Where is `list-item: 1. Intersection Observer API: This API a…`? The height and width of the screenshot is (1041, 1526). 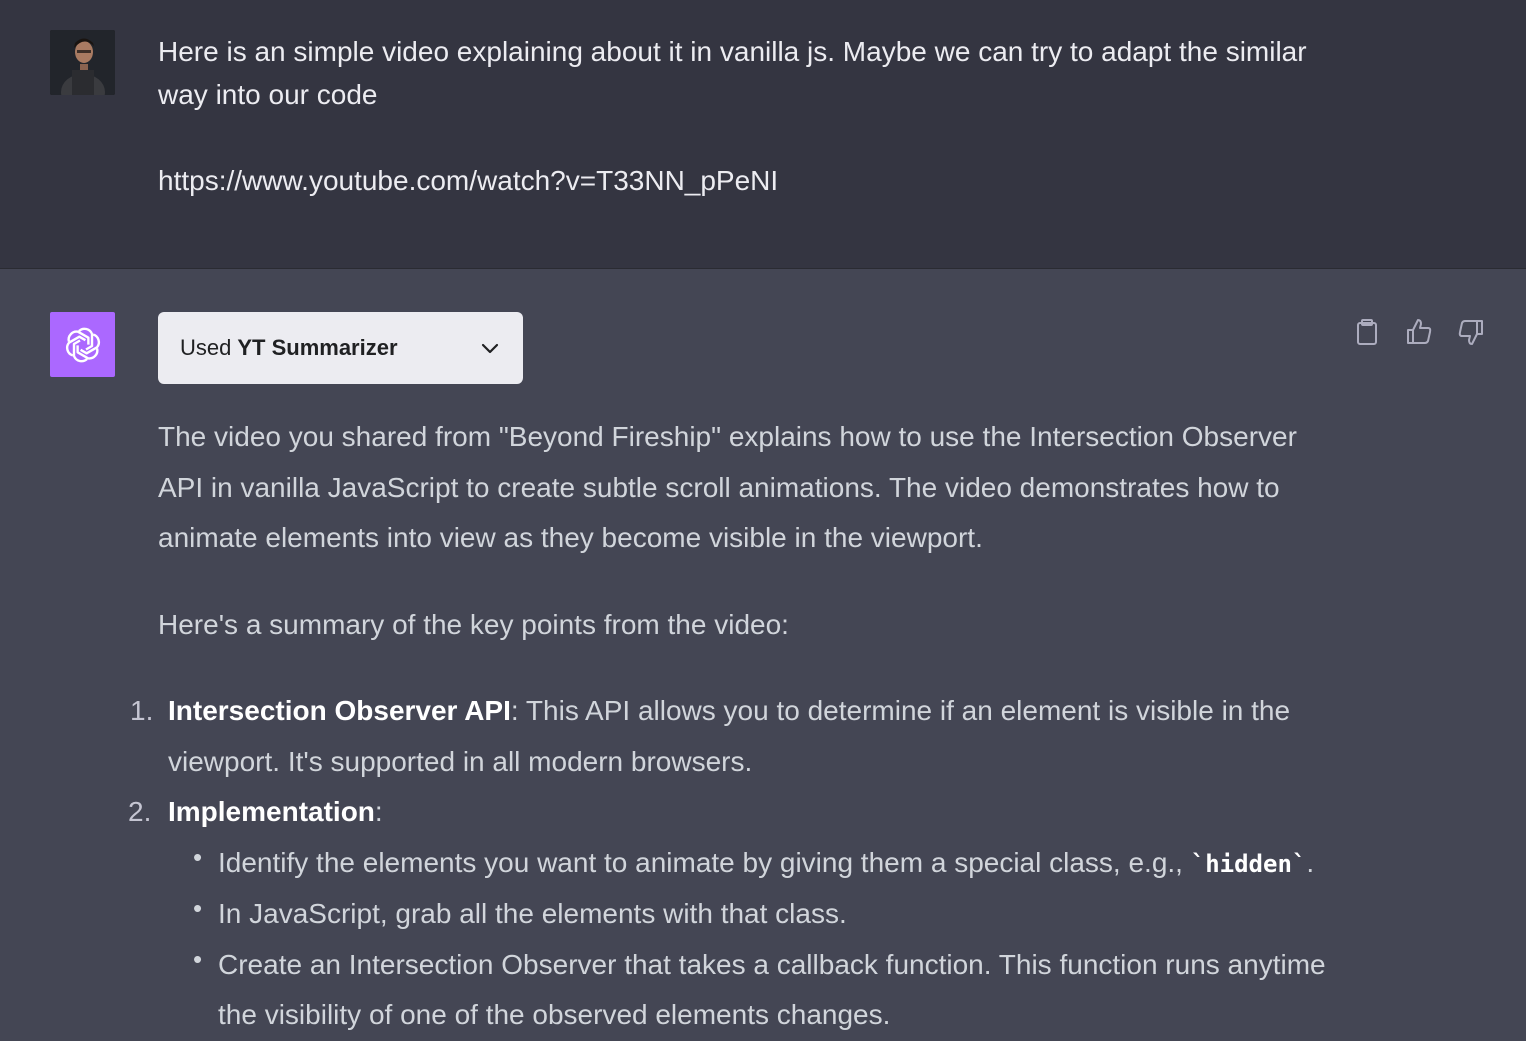 list-item: 1. Intersection Observer API: This API a… is located at coordinates (734, 736).